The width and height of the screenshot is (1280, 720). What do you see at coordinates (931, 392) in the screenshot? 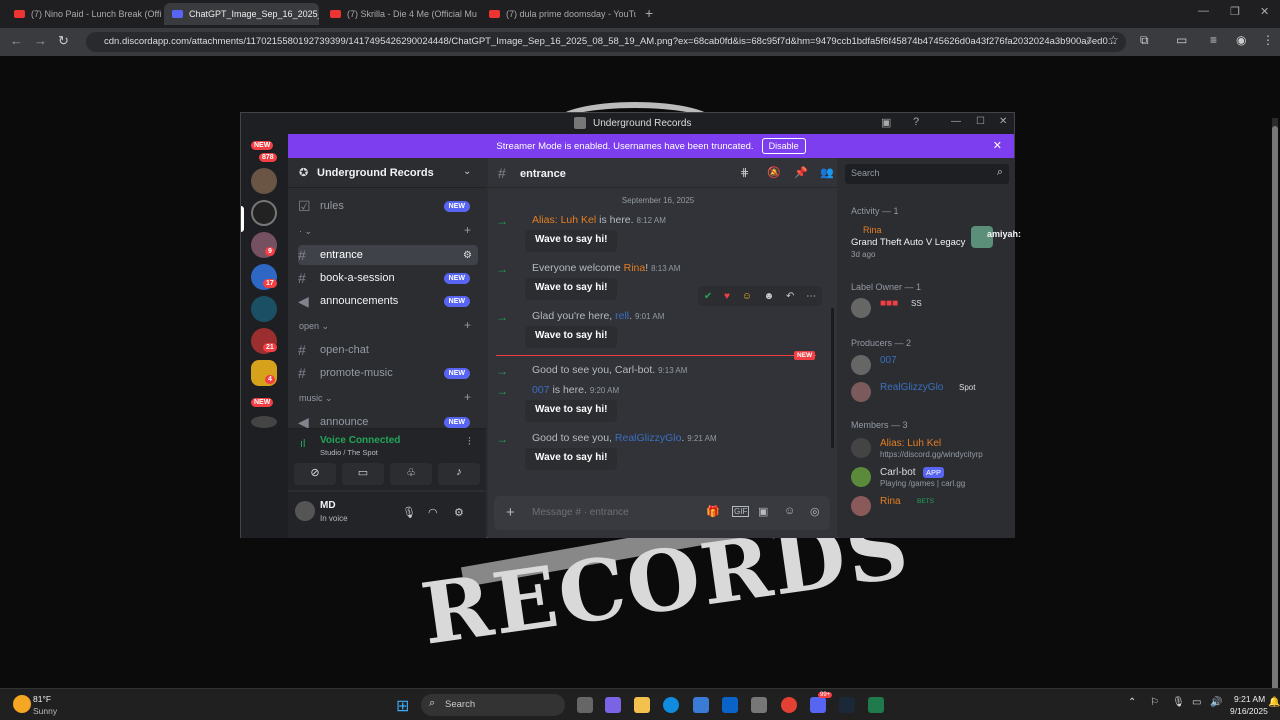
I see `member-item: RealGlizzyGlo Spot` at bounding box center [931, 392].